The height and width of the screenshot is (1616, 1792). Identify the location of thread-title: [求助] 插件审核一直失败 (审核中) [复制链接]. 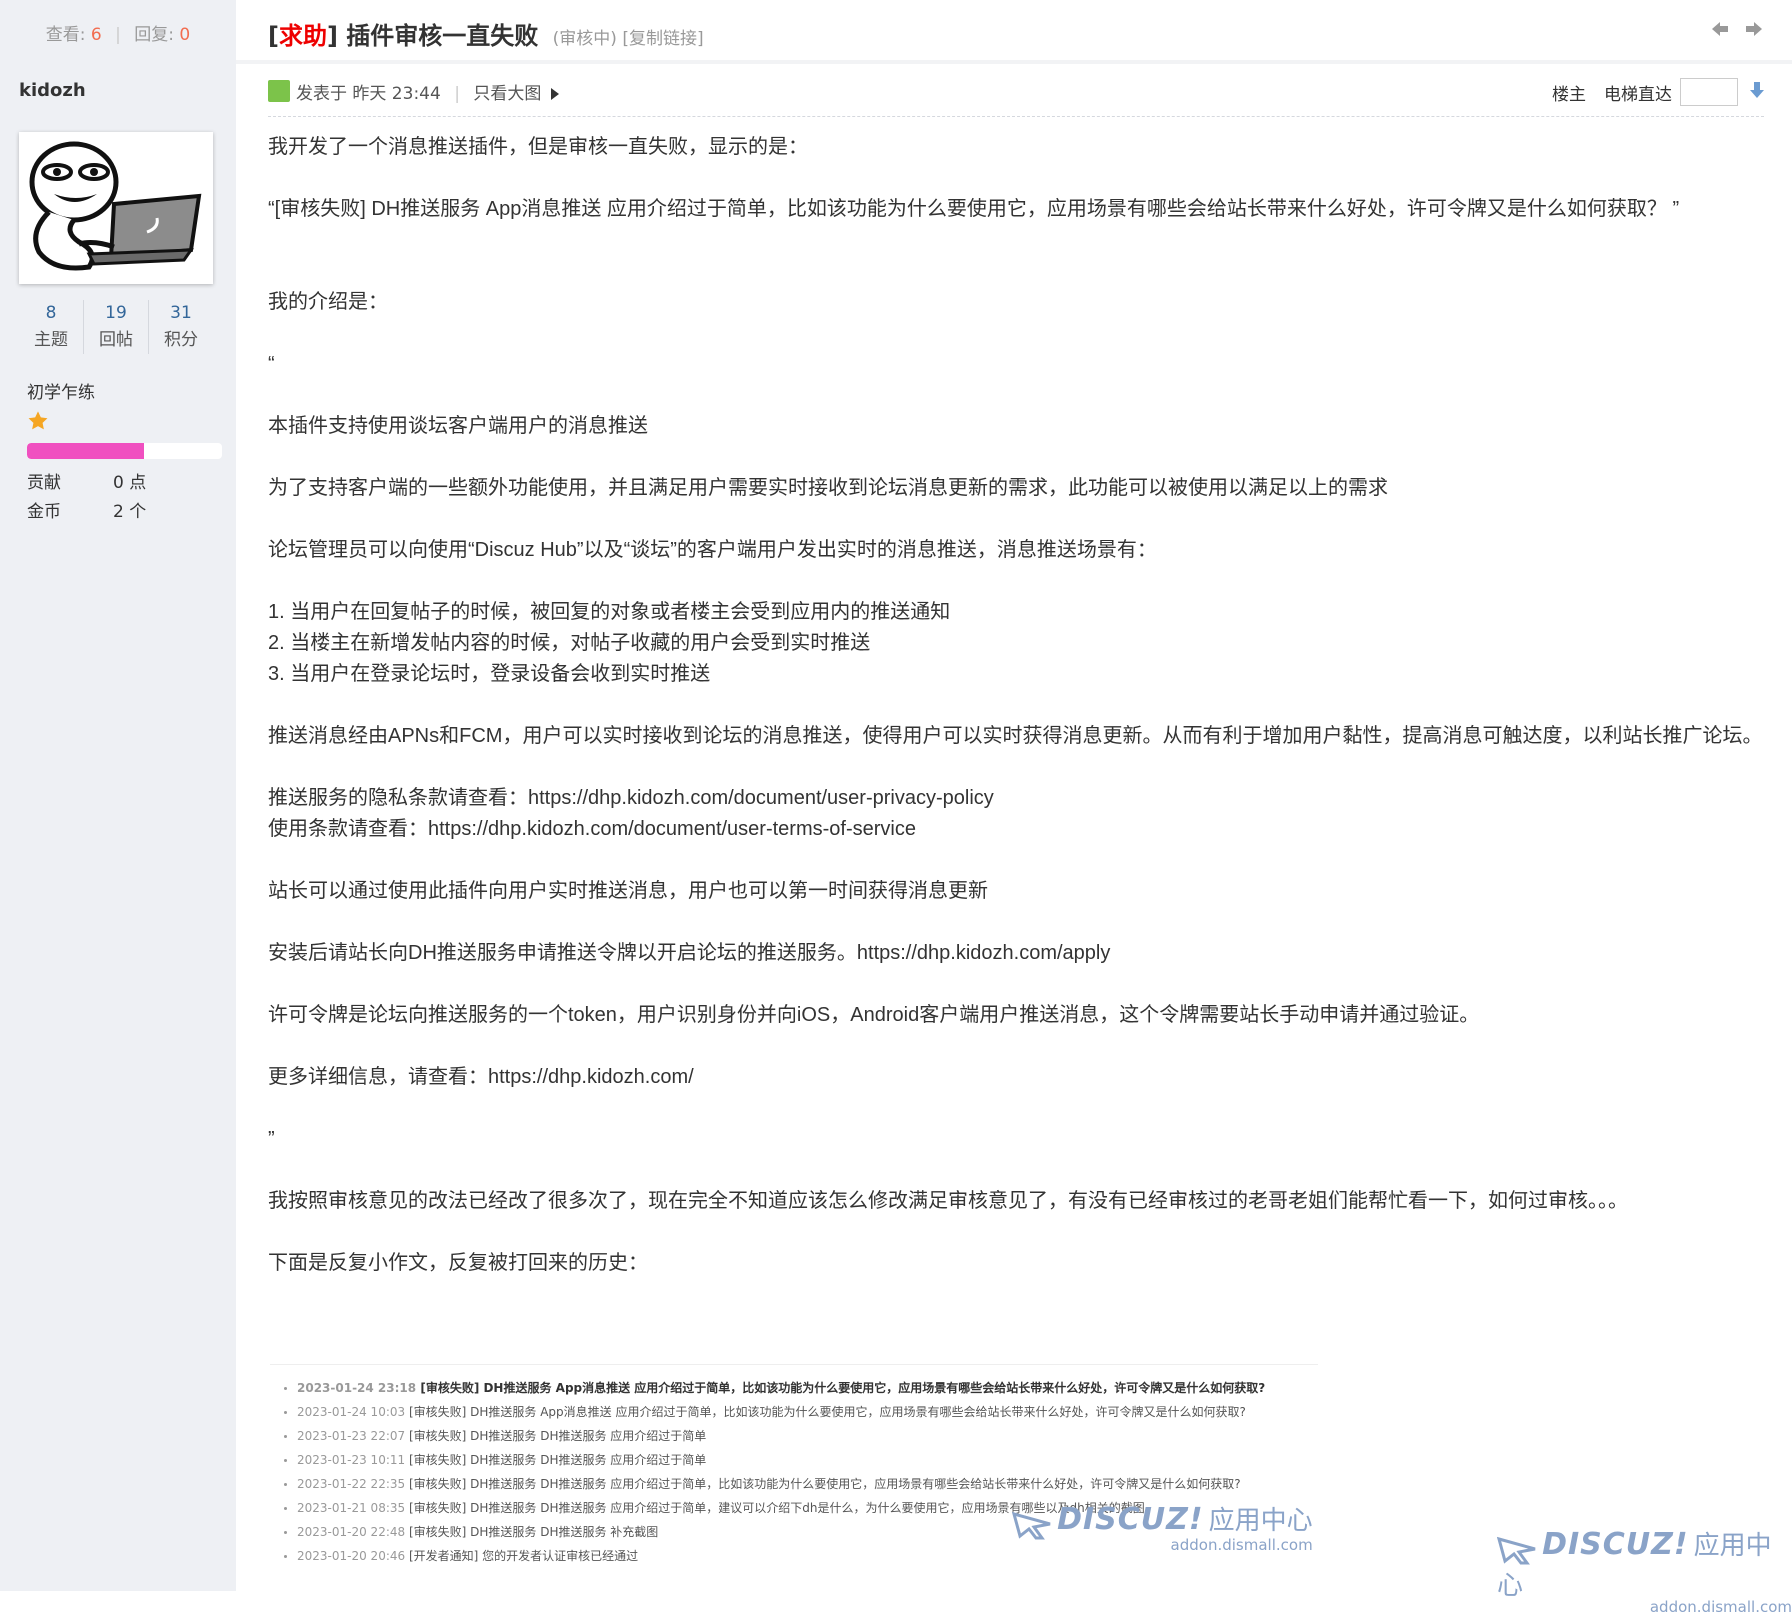
(486, 33).